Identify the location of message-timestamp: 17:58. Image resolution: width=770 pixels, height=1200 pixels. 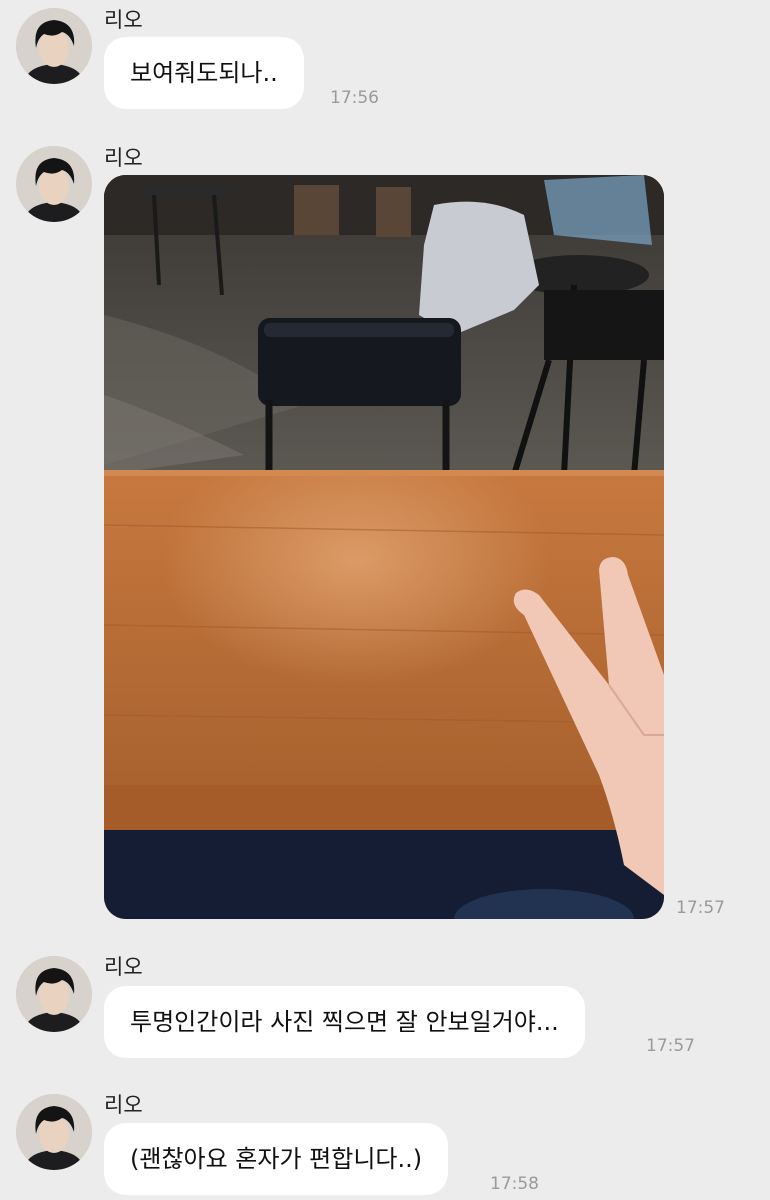
(514, 1184).